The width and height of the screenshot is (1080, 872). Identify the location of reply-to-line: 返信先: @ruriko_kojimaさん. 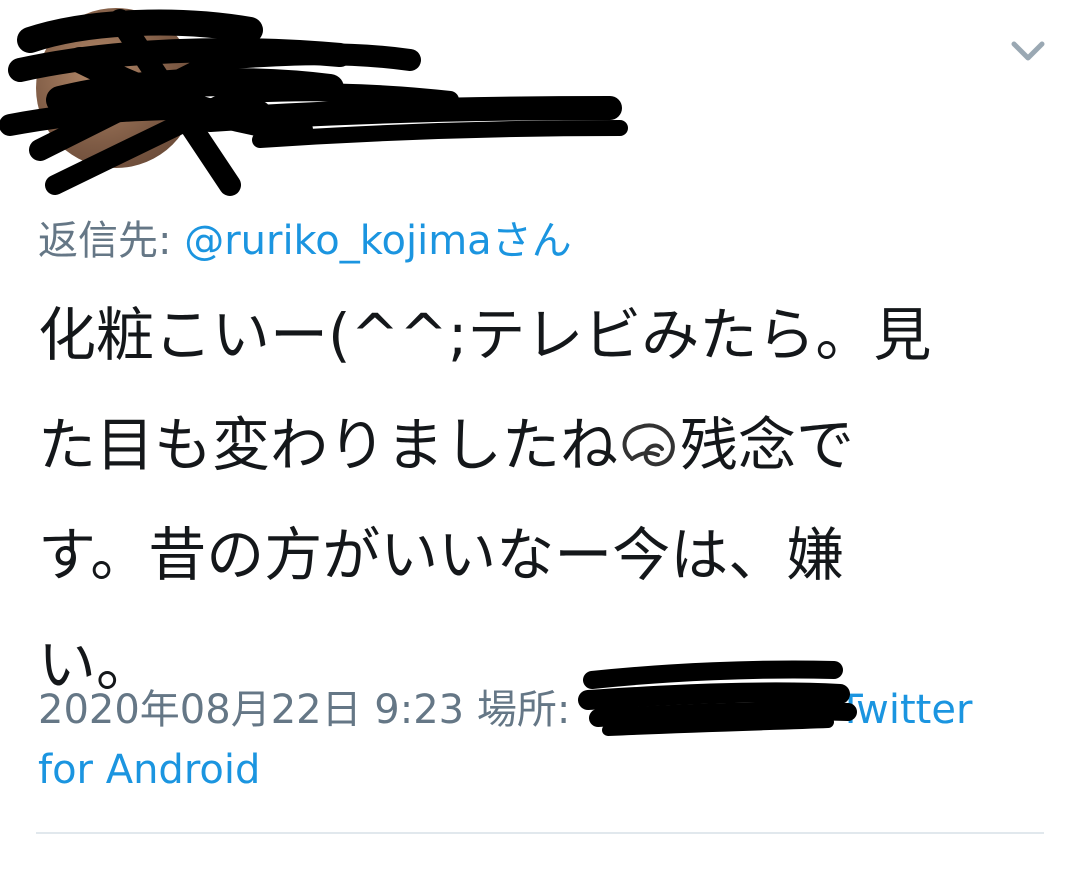
(305, 237).